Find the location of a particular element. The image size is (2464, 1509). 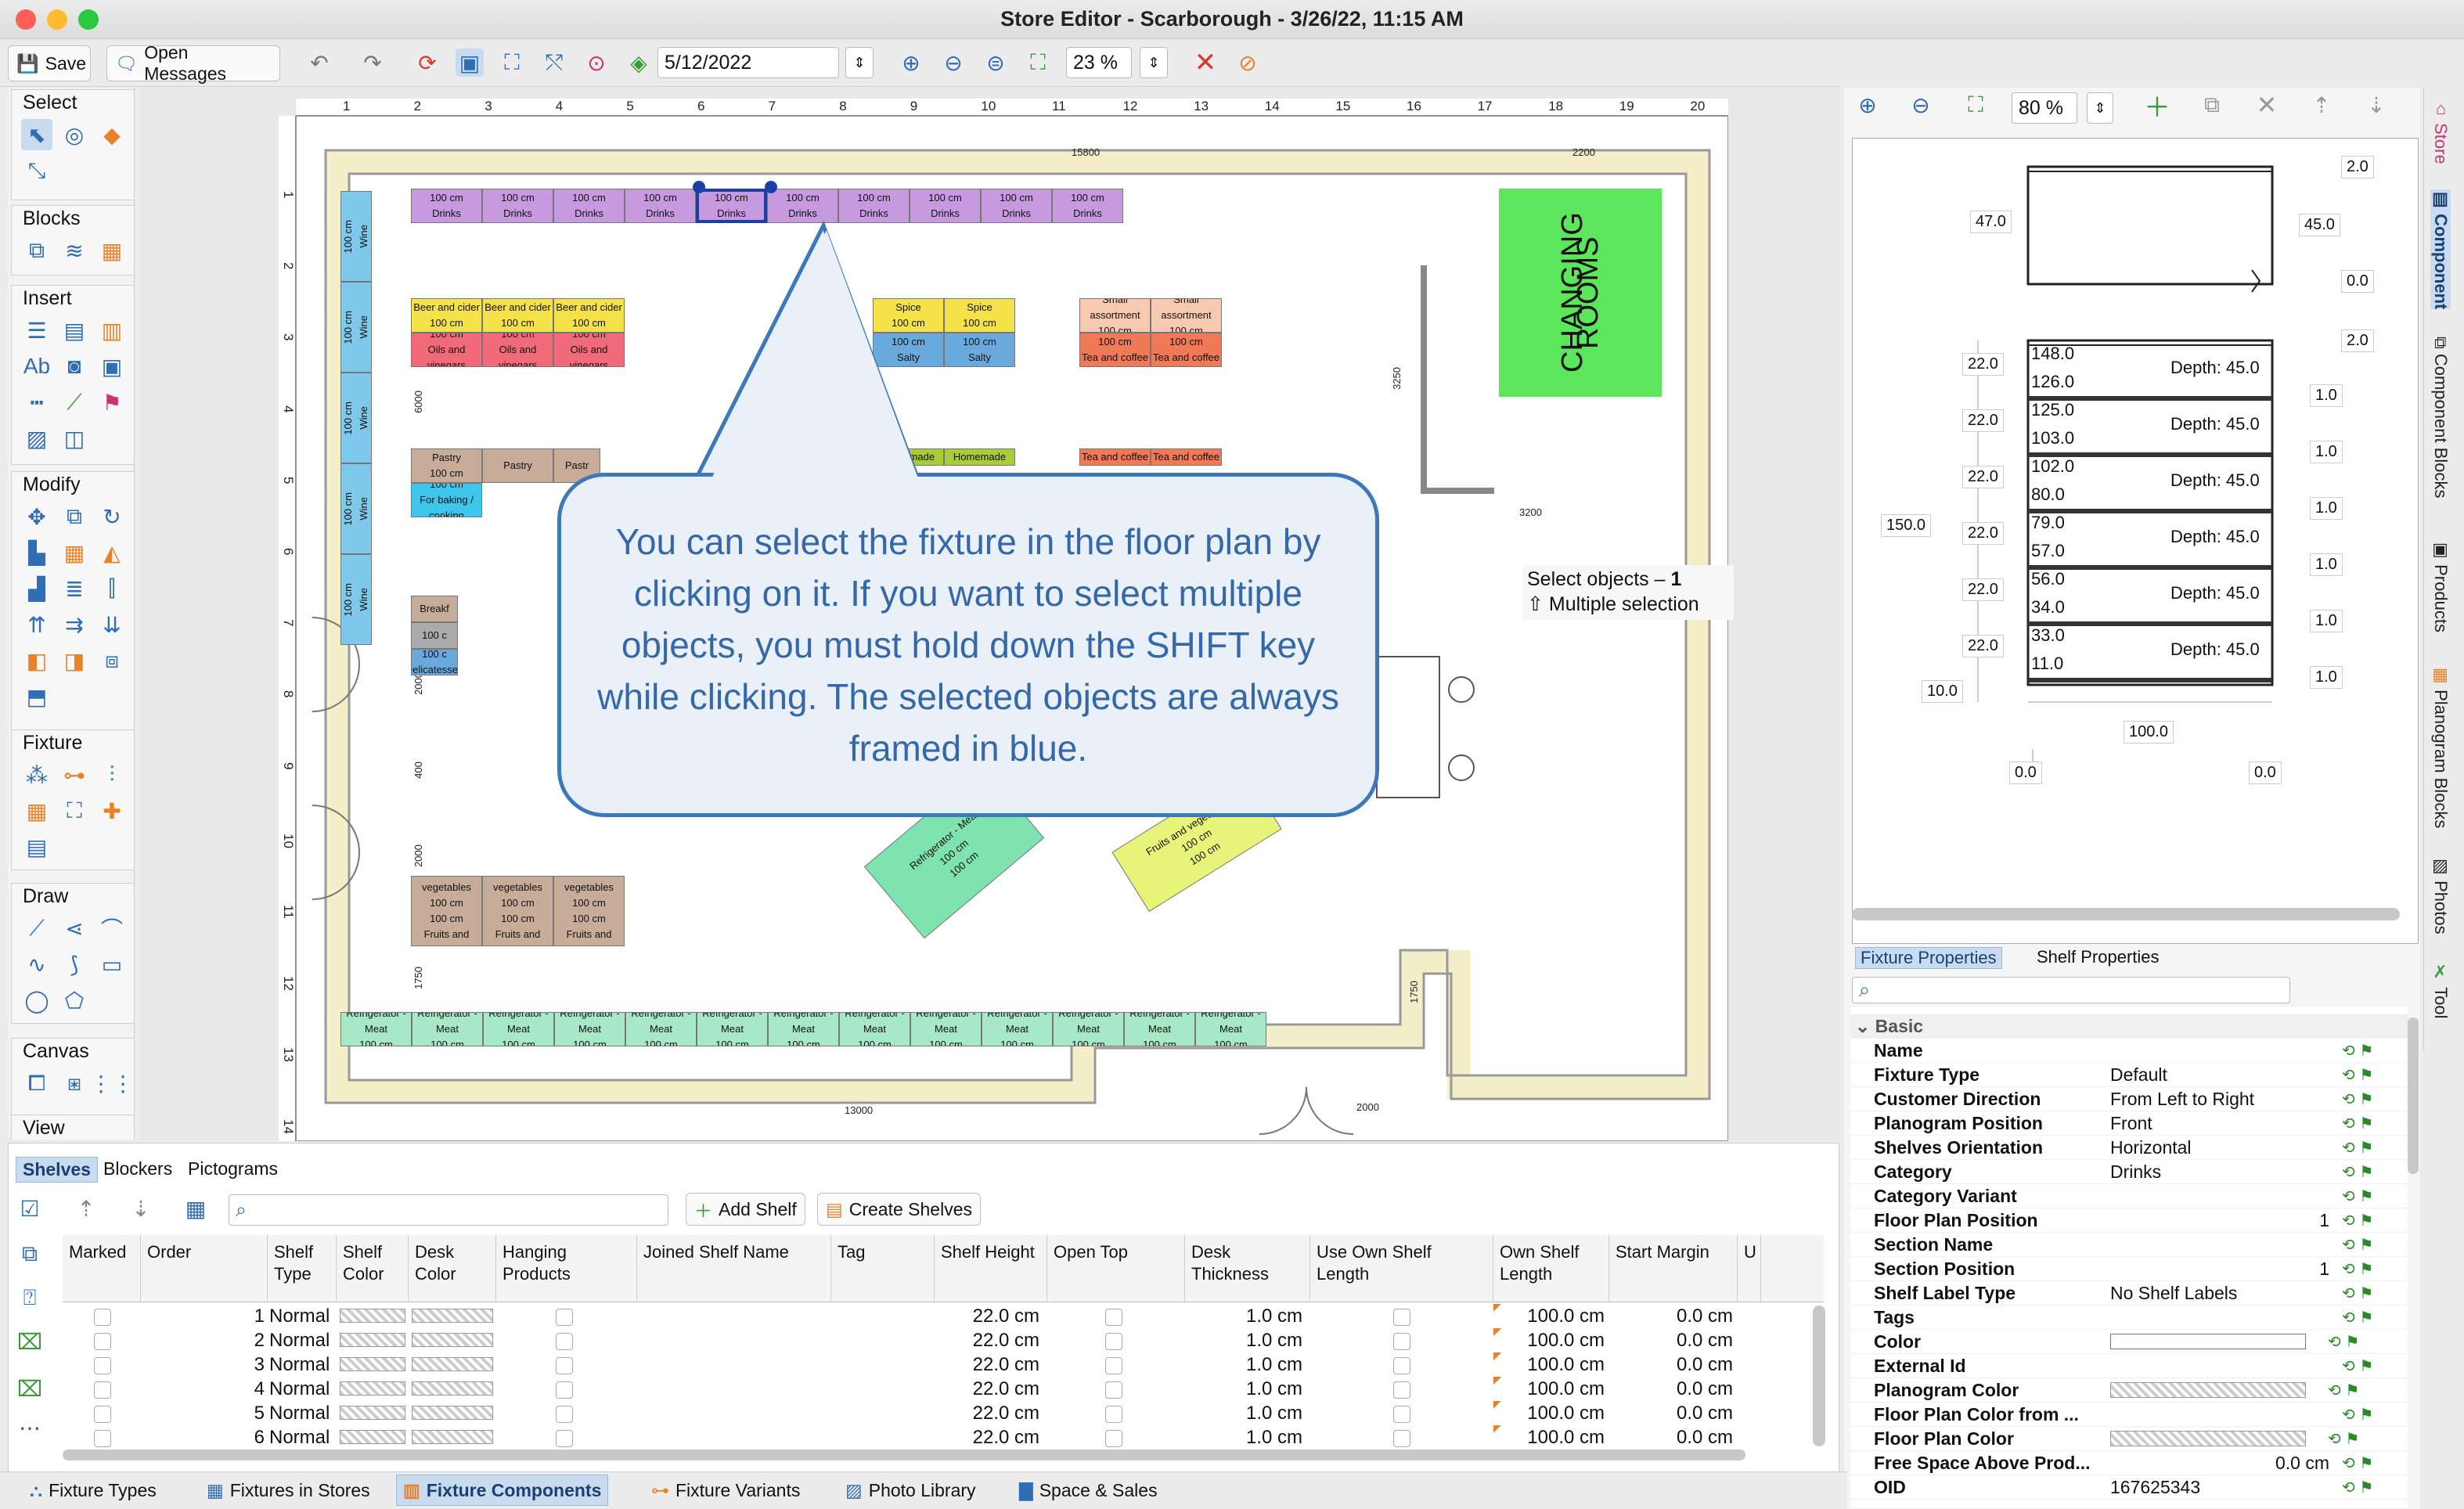

fixture-add-icon: ✚ is located at coordinates (112, 811).